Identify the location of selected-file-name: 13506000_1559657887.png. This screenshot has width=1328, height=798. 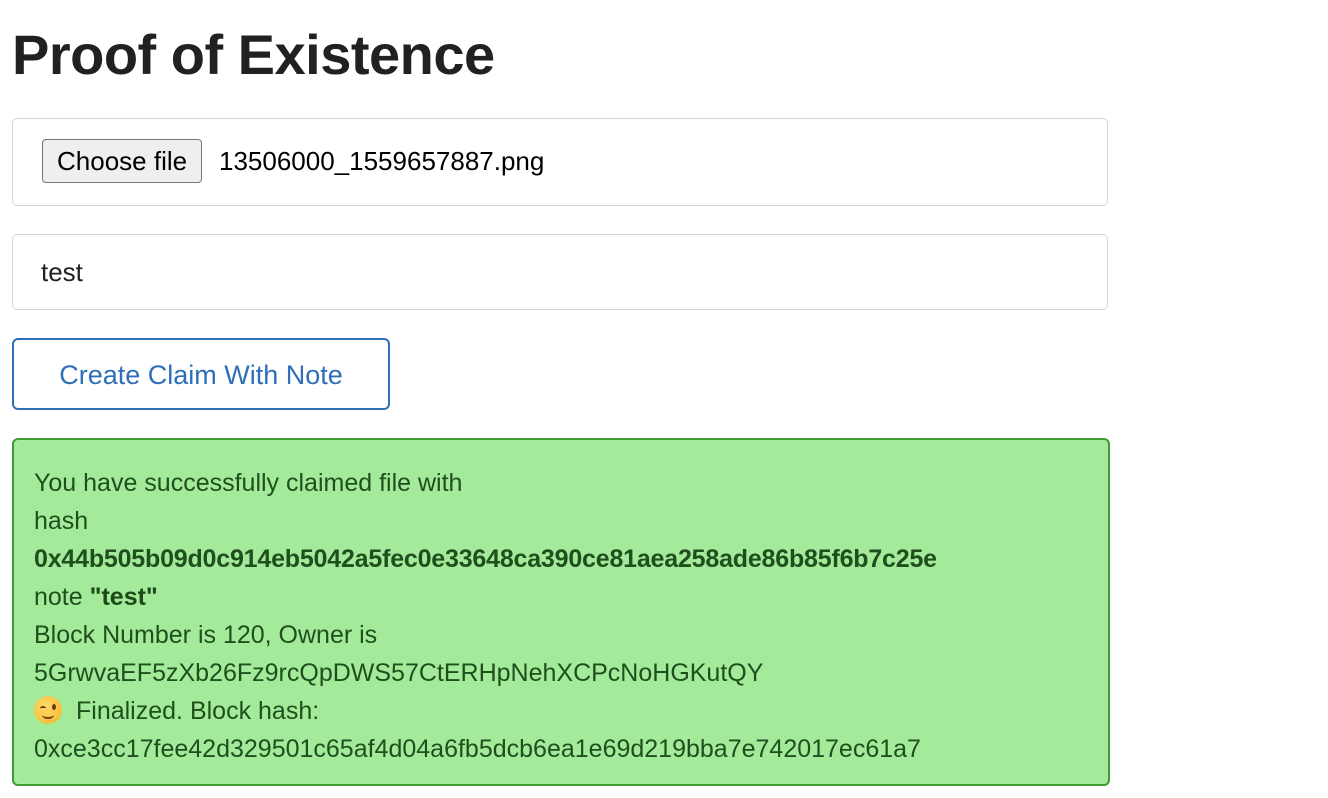
(382, 161).